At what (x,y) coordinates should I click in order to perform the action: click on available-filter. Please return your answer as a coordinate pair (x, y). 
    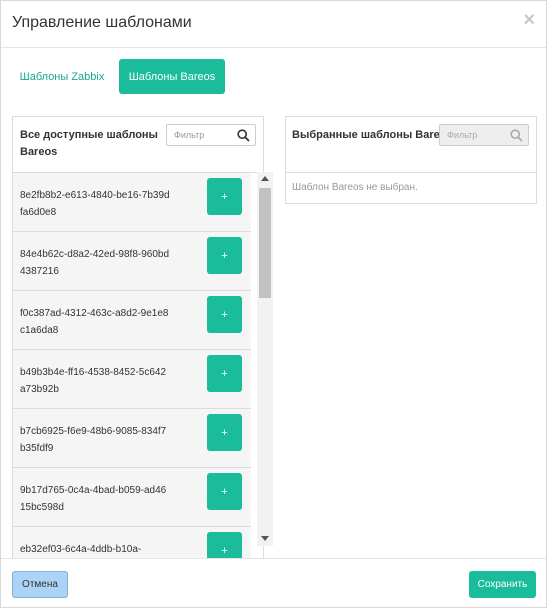
    Looking at the image, I should click on (211, 135).